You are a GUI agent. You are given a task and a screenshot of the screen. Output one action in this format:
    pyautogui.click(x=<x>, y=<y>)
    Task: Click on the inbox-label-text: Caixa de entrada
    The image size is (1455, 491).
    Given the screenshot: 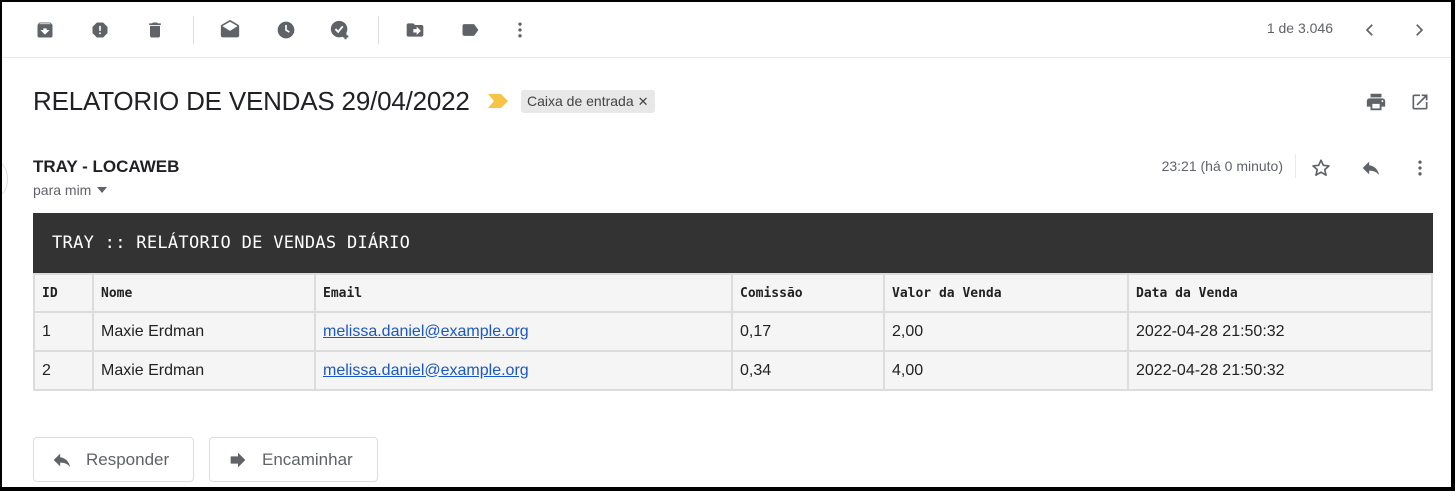 What is the action you would take?
    pyautogui.click(x=580, y=101)
    